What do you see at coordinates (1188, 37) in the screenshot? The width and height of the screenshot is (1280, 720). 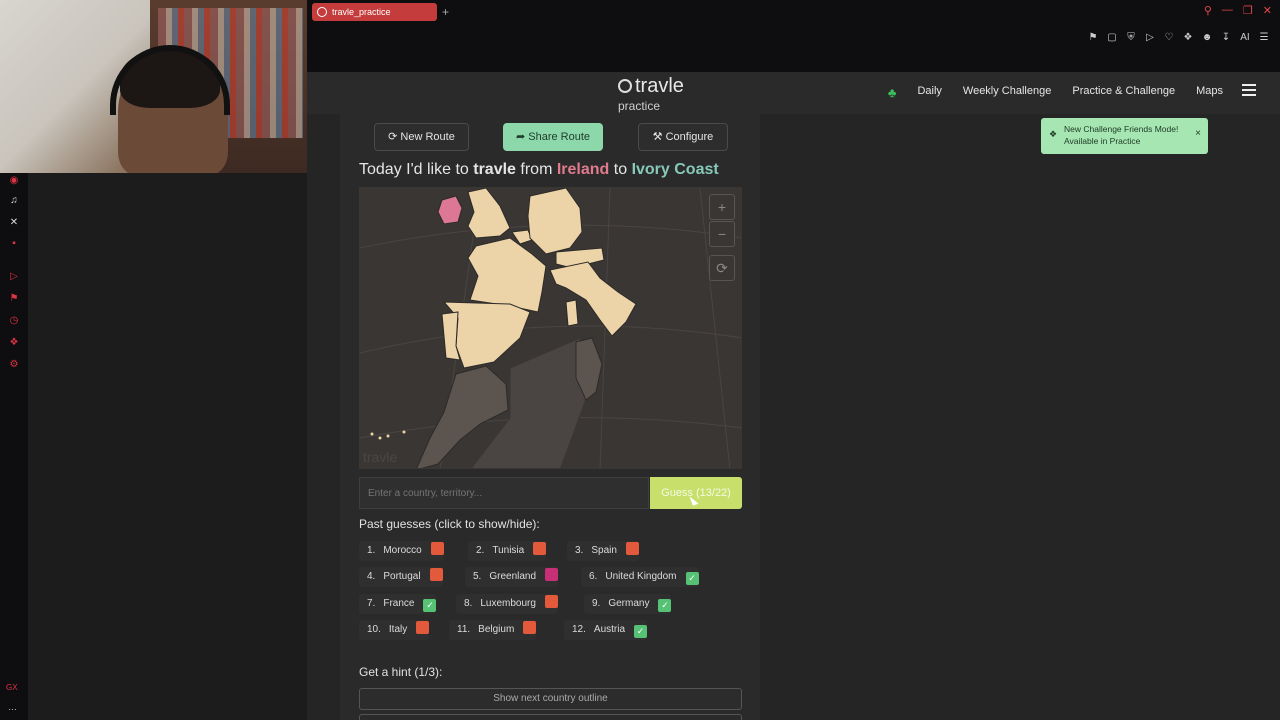 I see `extensions-icon: ❖` at bounding box center [1188, 37].